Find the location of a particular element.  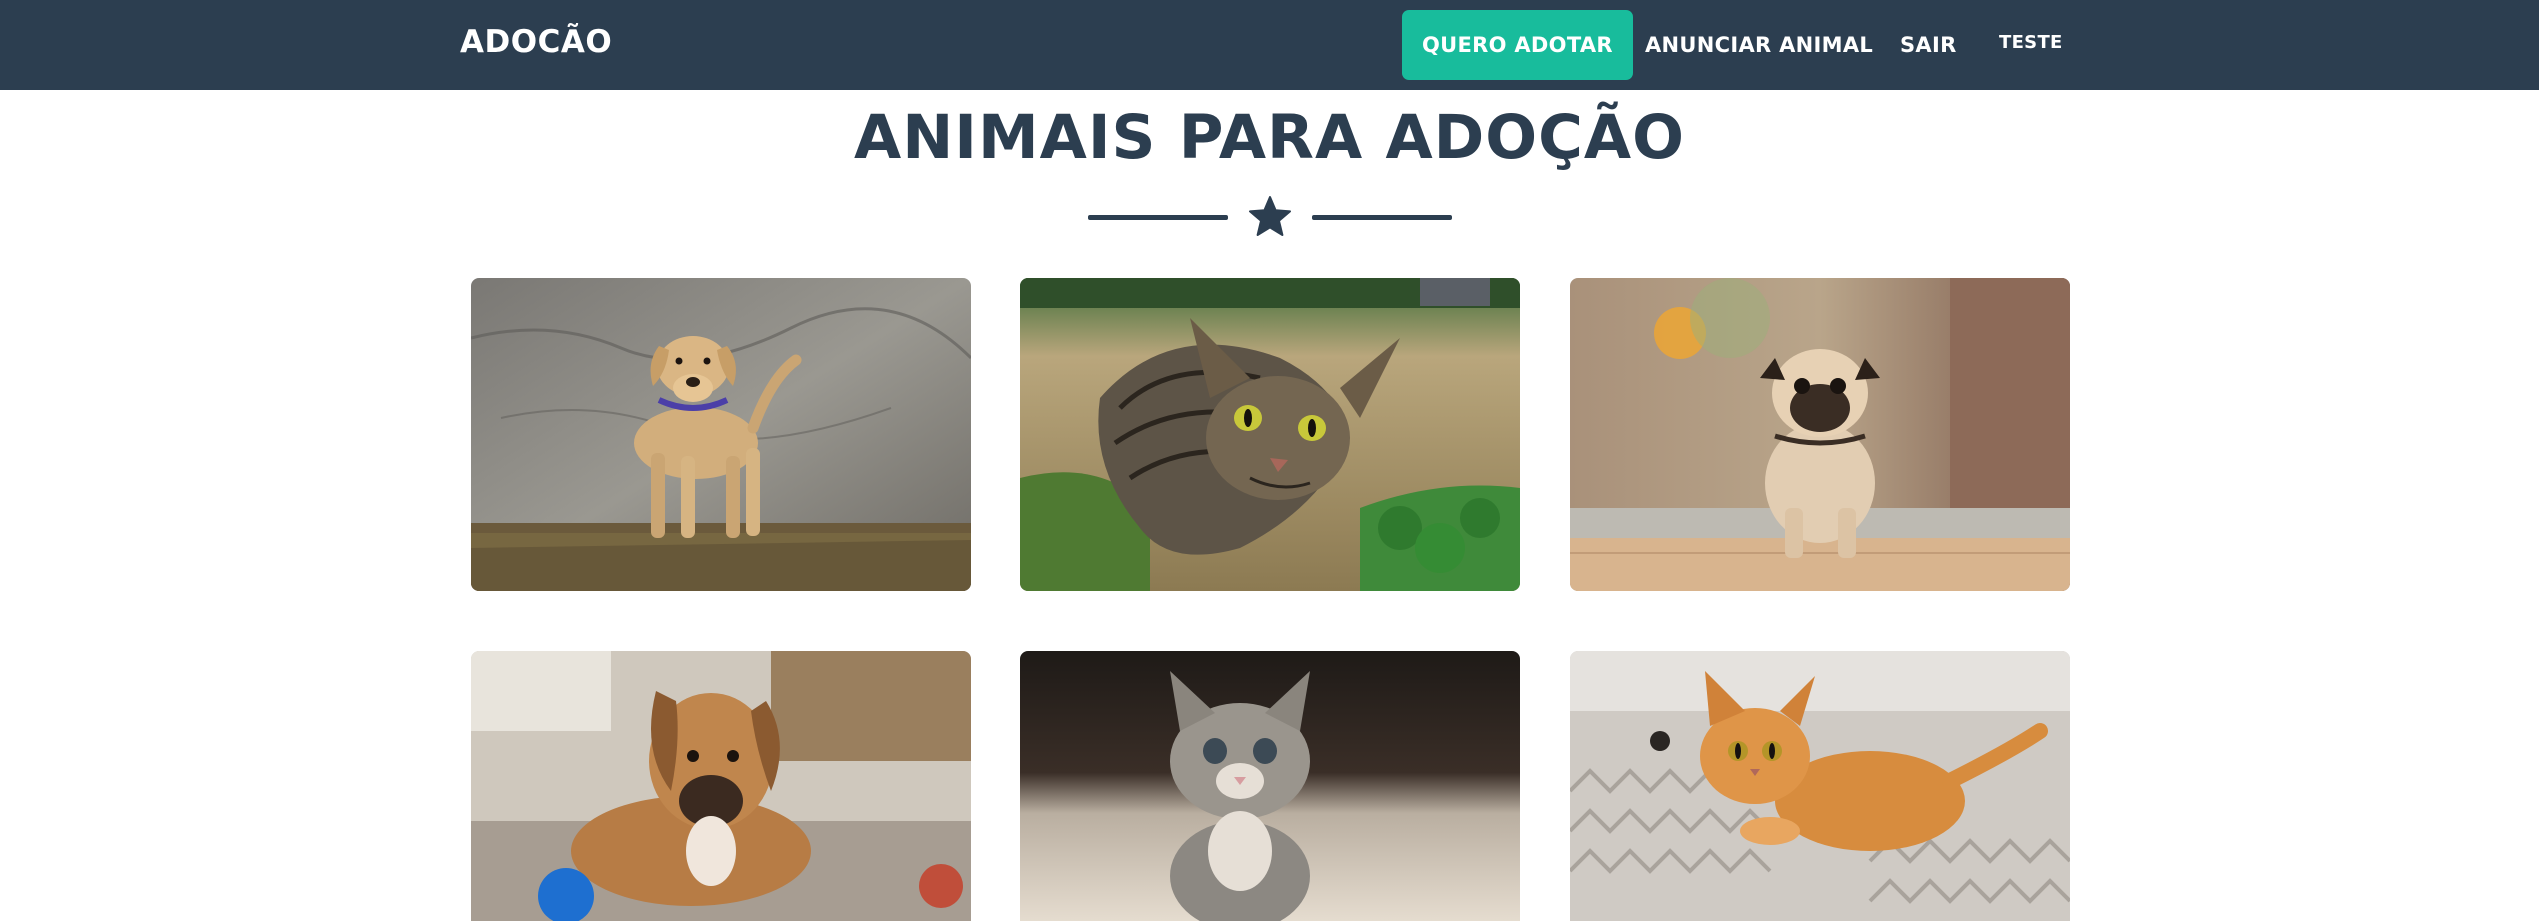

animal-card-tabby-cat is located at coordinates (1270, 434).